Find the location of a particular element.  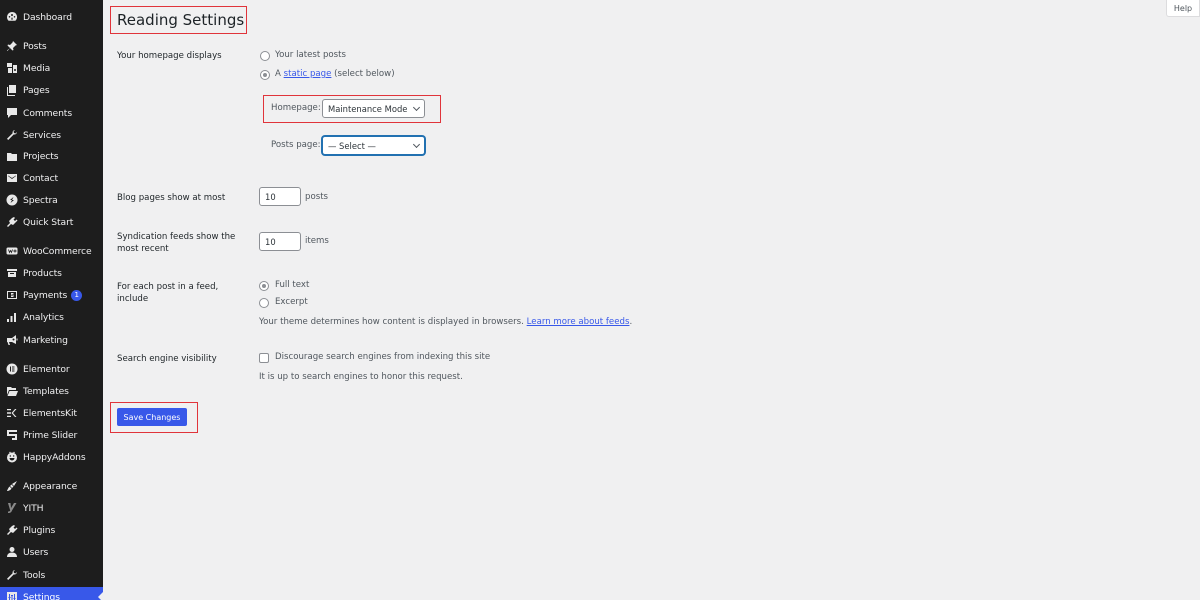

blog-pages-unit: posts is located at coordinates (317, 197).